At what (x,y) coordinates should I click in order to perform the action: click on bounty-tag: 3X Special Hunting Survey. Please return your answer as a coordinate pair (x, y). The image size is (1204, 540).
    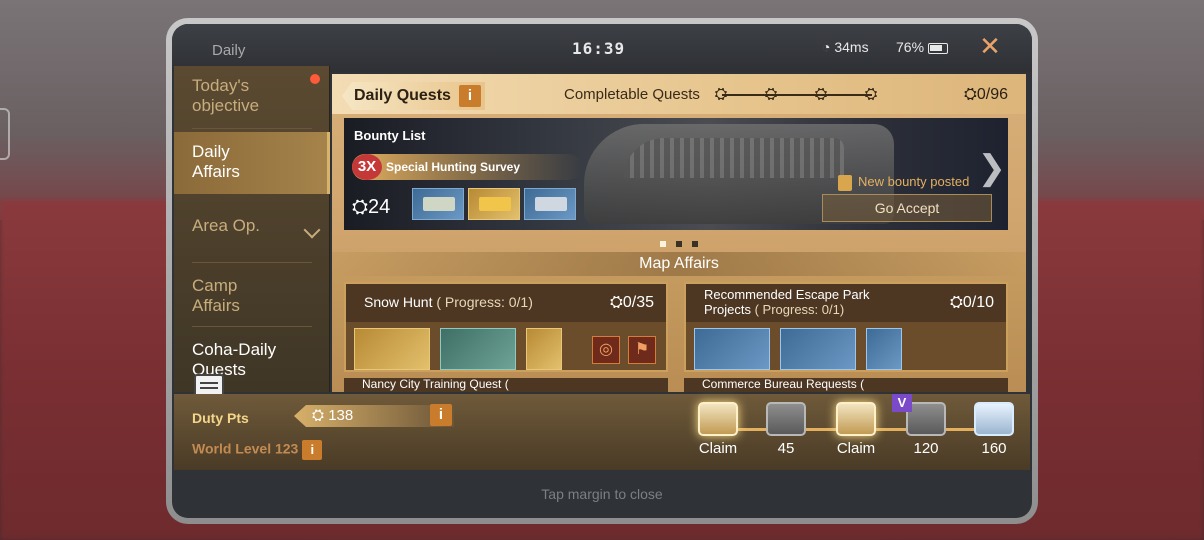
    Looking at the image, I should click on (467, 167).